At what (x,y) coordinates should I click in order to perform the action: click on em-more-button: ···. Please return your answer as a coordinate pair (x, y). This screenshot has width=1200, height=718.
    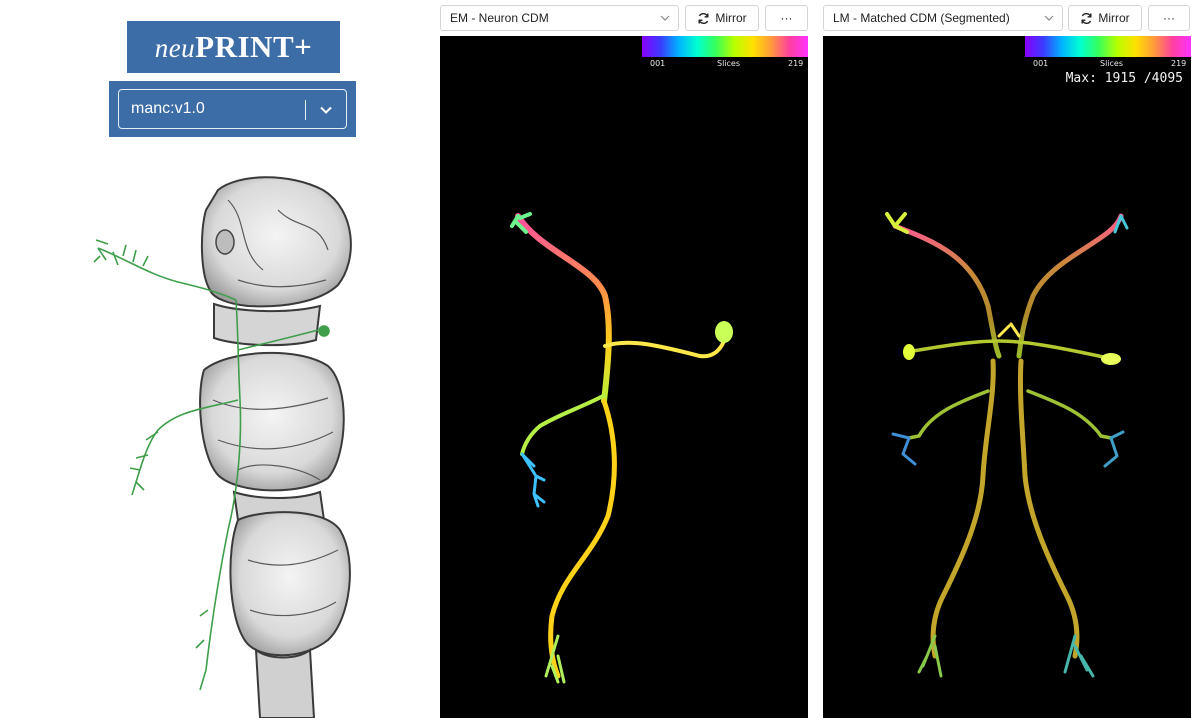
    Looking at the image, I should click on (786, 18).